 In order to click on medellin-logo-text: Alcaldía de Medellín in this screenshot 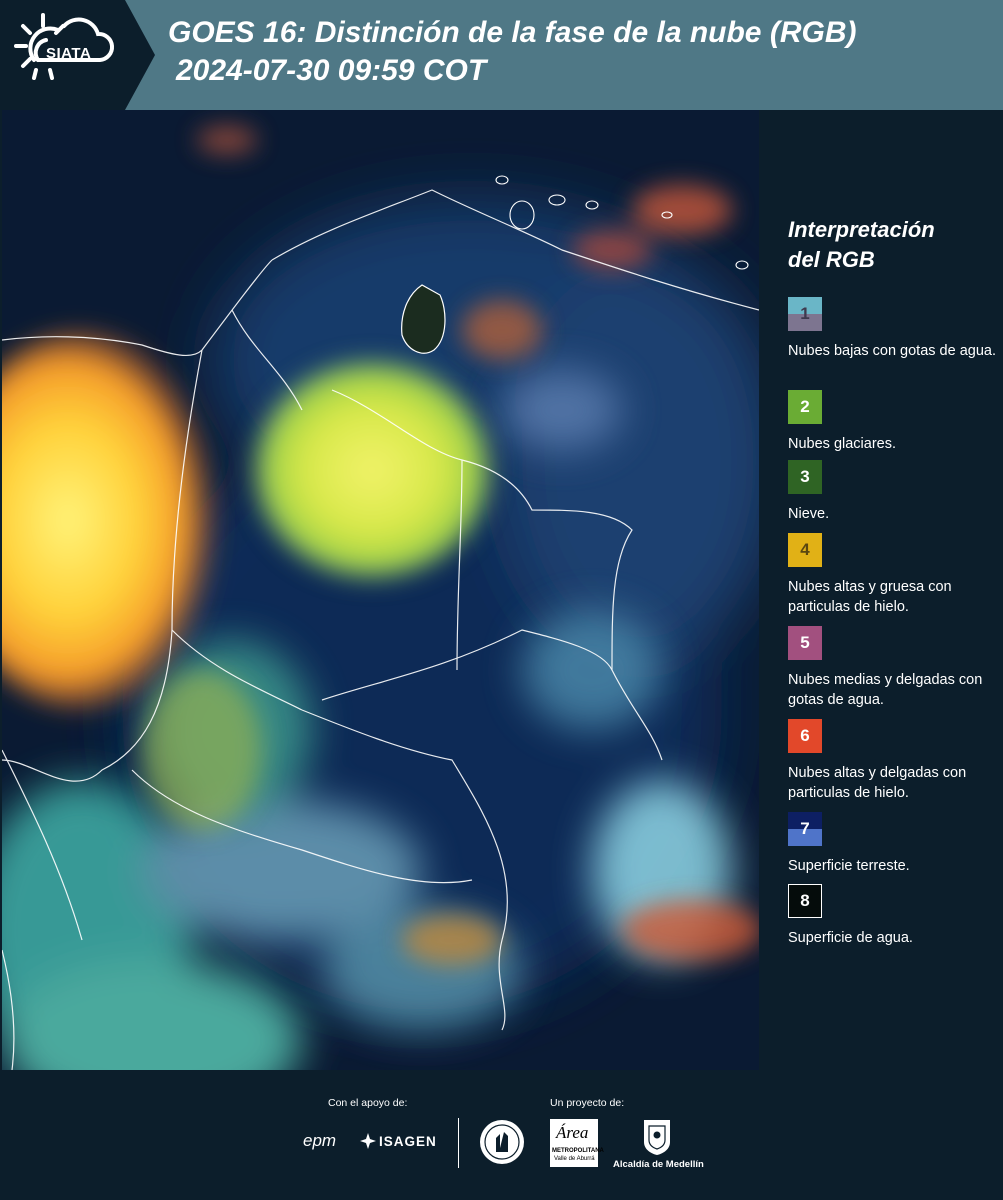, I will do `click(658, 1164)`.